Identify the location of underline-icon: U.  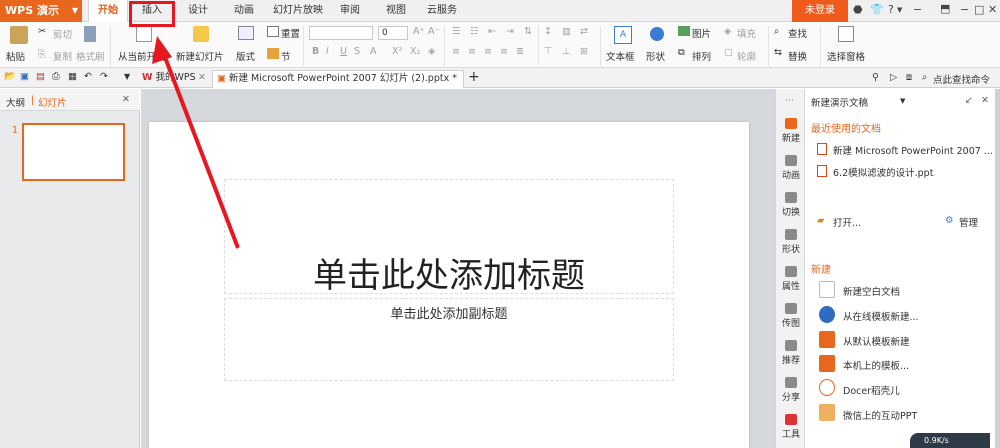
(343, 51).